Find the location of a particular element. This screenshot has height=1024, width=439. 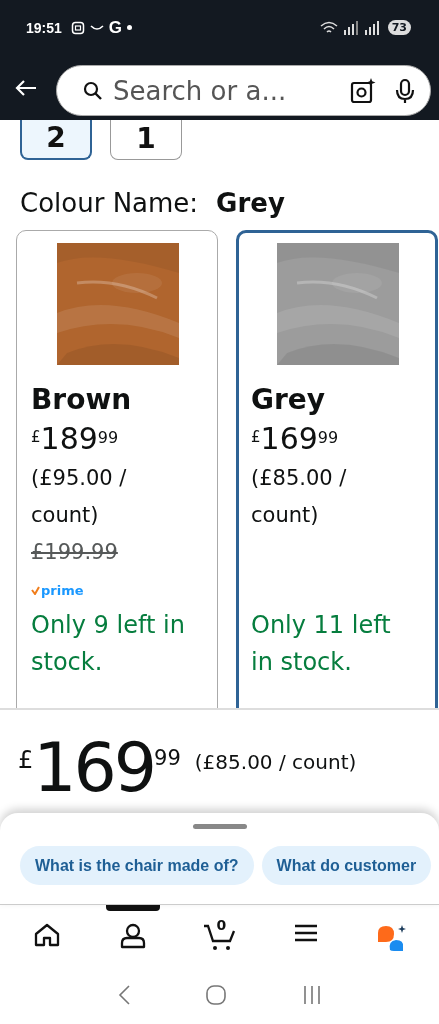

battery-level: 73 is located at coordinates (399, 27).